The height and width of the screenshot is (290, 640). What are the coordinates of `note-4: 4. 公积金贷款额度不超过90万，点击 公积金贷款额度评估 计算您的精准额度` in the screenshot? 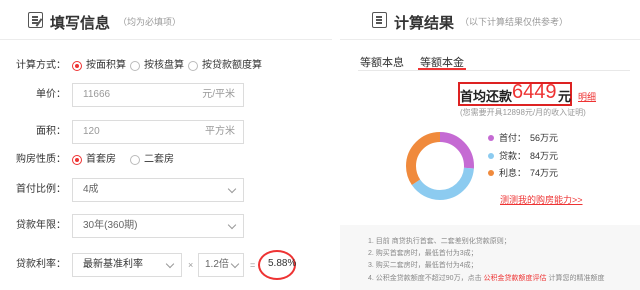 It's located at (486, 278).